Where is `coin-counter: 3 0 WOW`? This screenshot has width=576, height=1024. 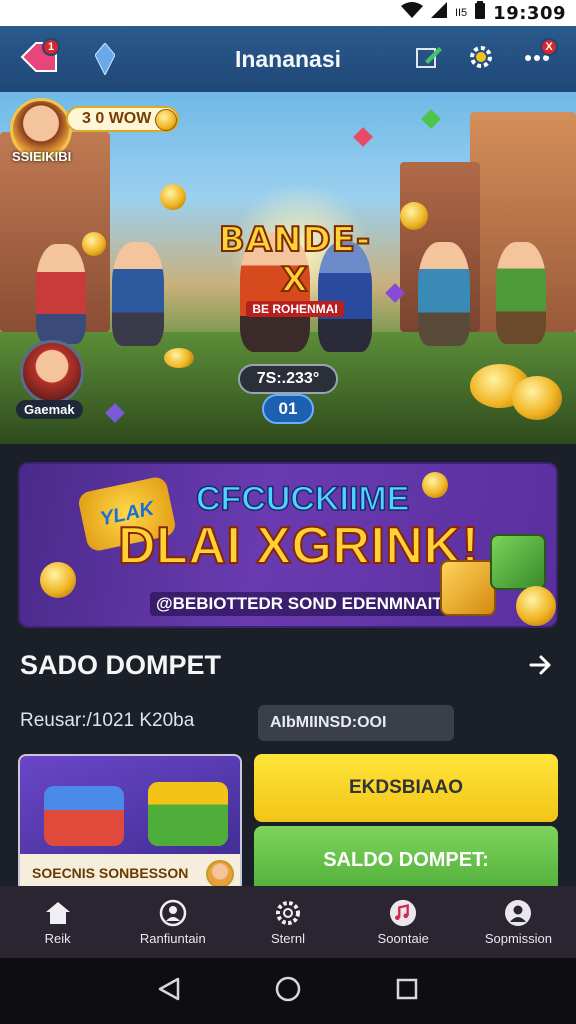 coin-counter: 3 0 WOW is located at coordinates (123, 119).